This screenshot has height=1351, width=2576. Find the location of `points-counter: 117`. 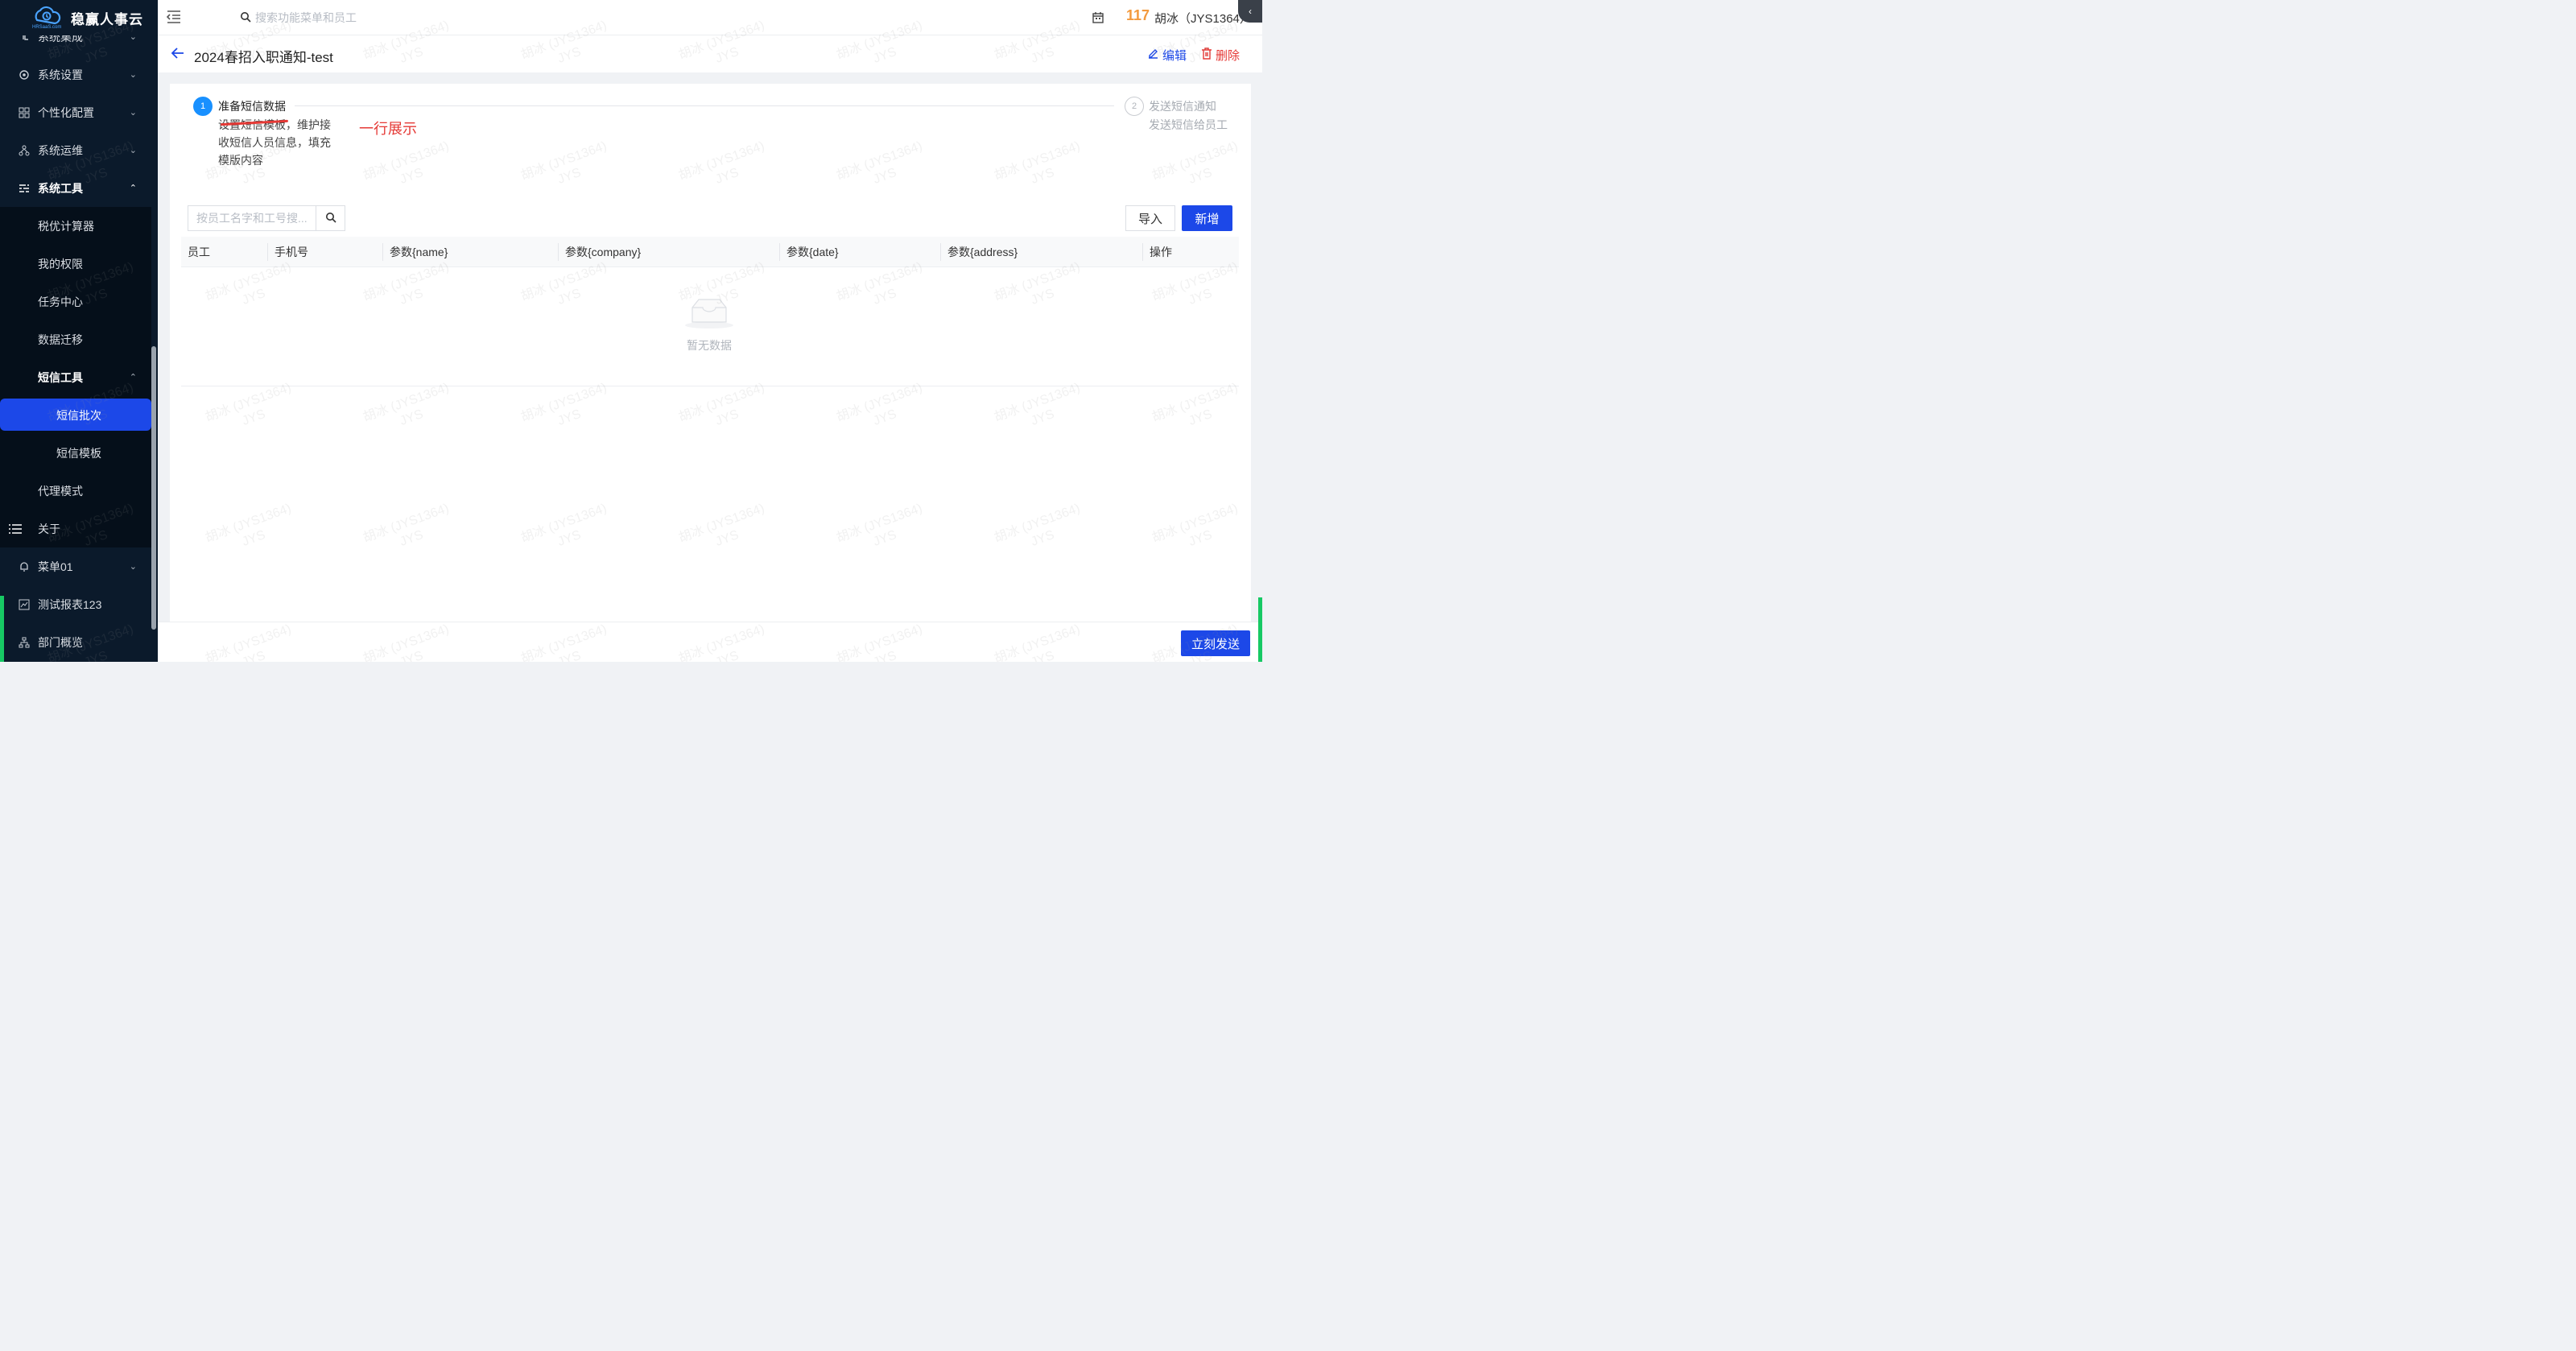

points-counter: 117 is located at coordinates (1138, 15).